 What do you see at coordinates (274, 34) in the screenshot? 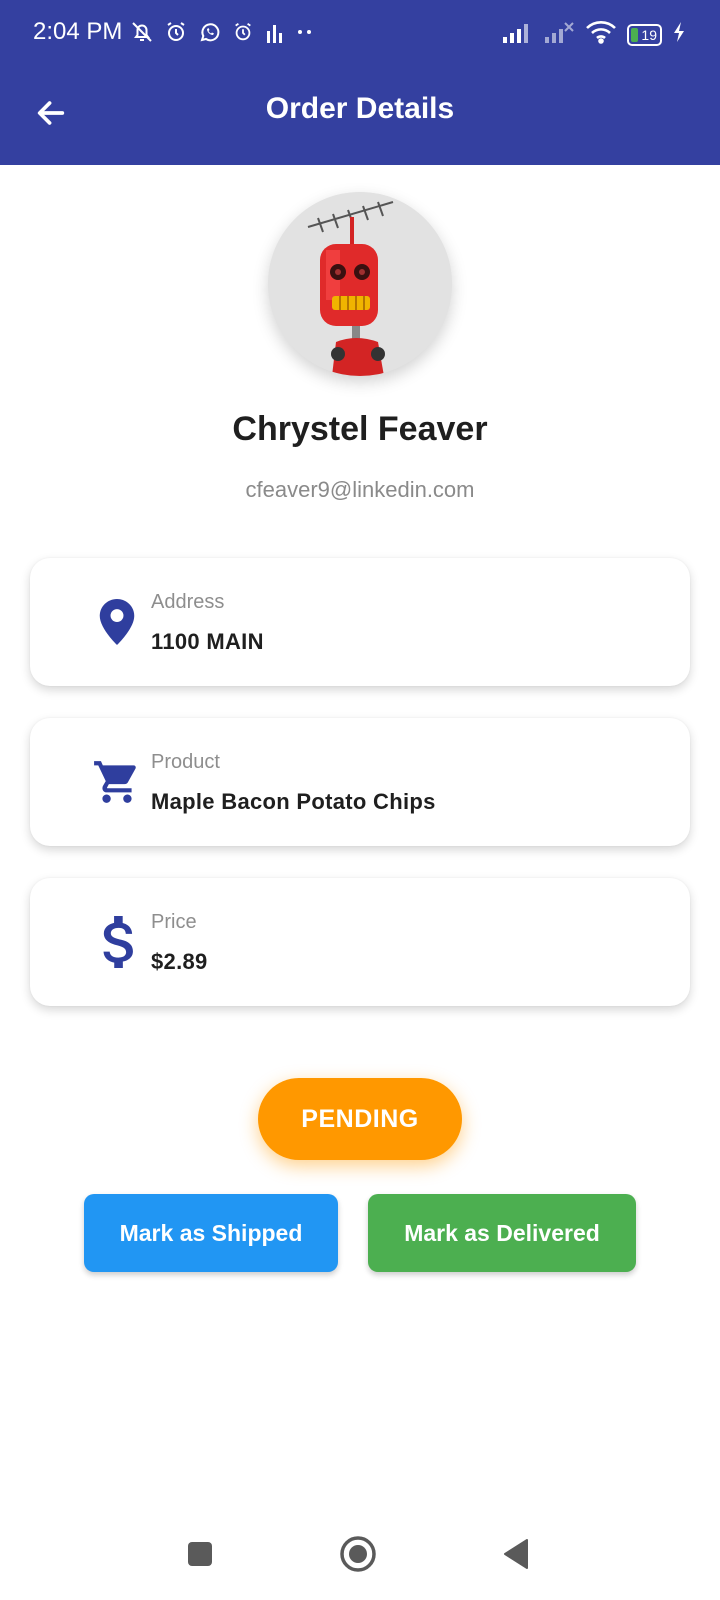
I see `signal-bars-icon` at bounding box center [274, 34].